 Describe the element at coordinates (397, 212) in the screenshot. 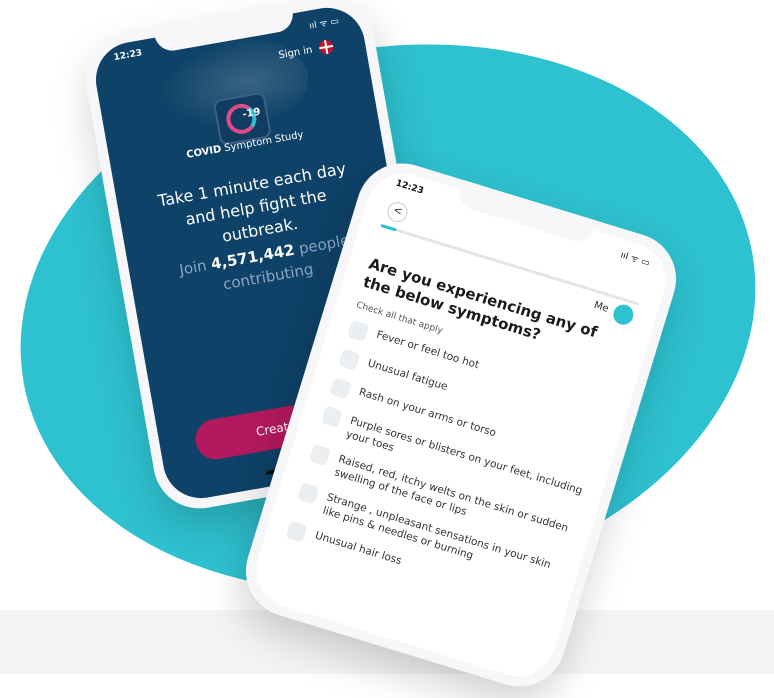

I see `back-button: <` at that location.